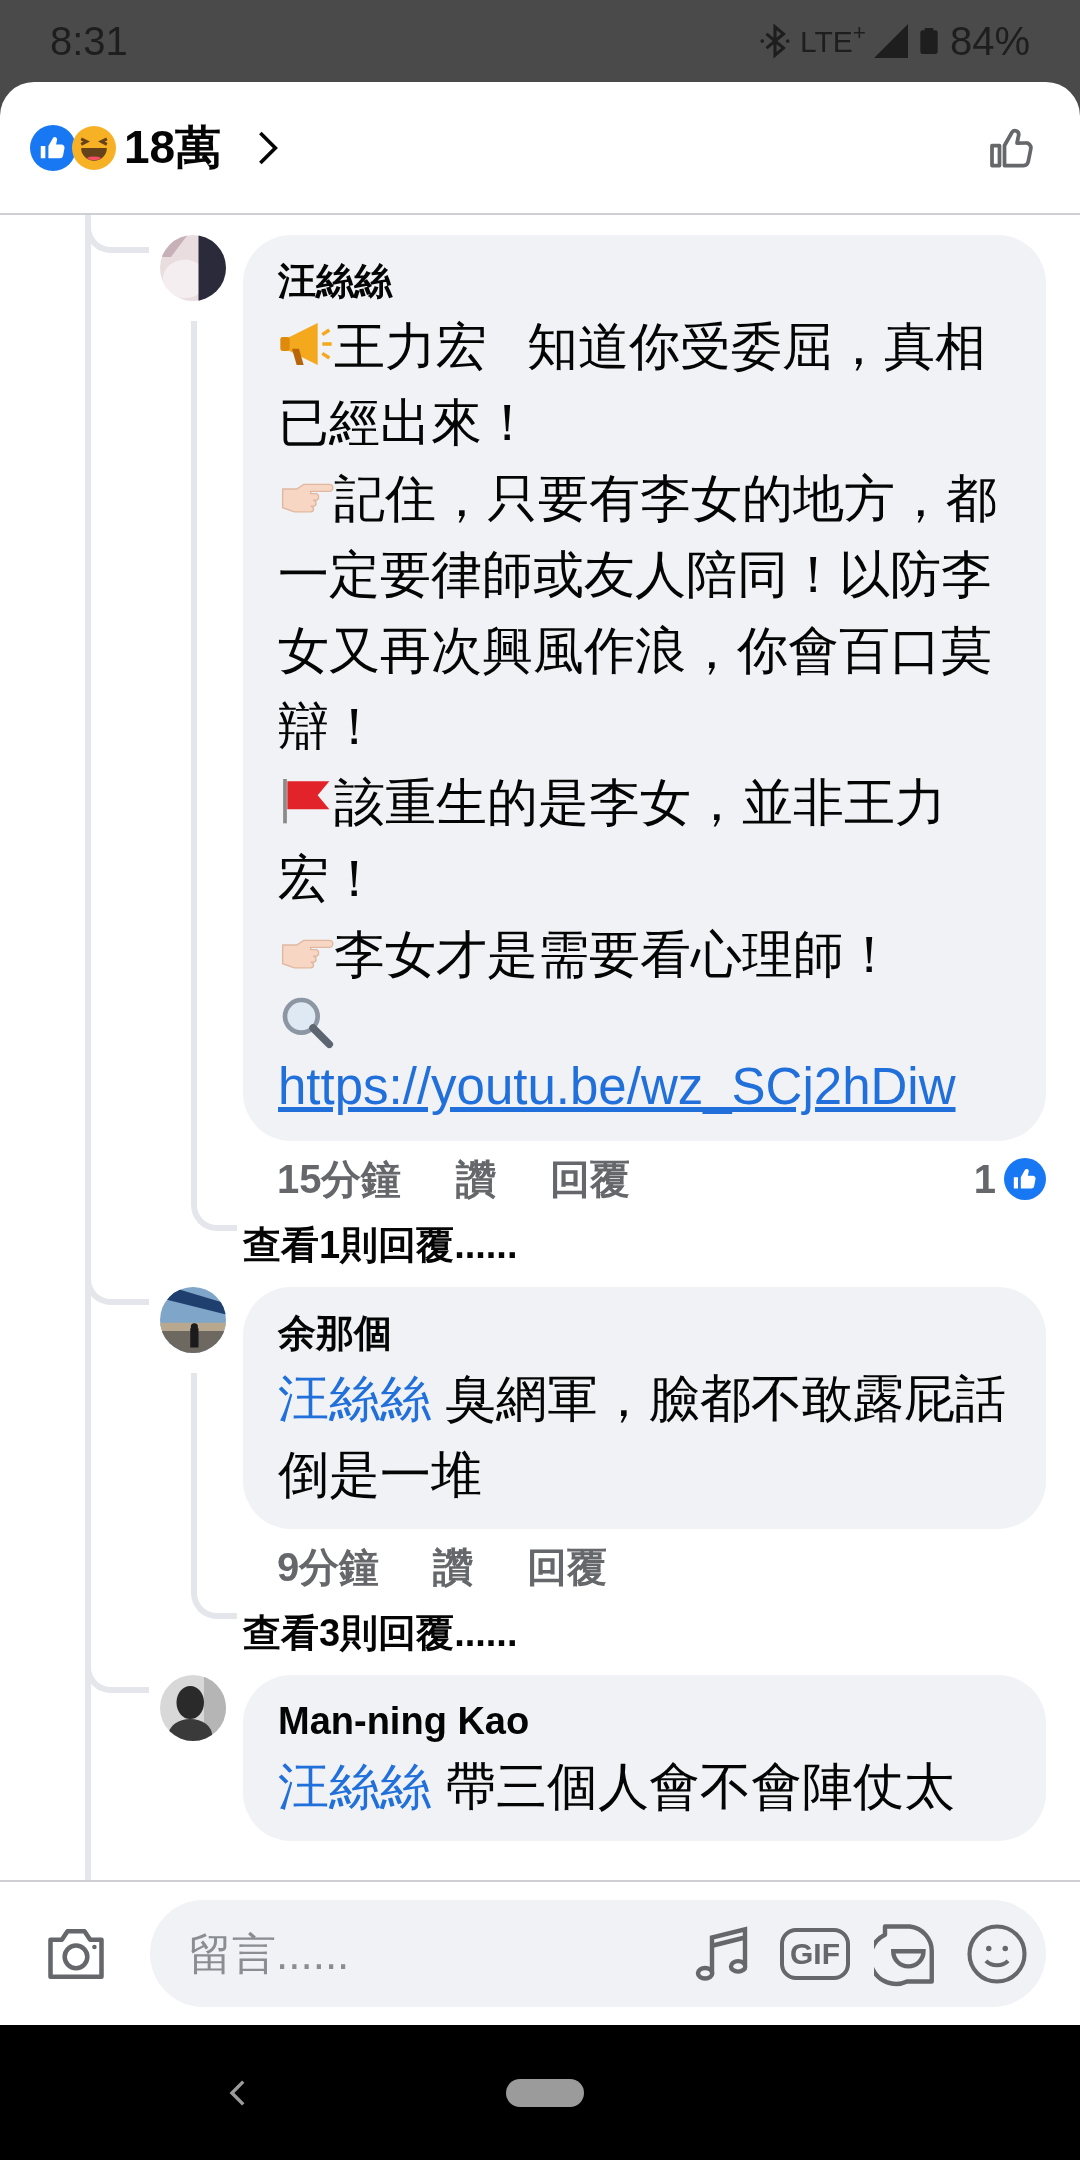 The height and width of the screenshot is (2160, 1080). Describe the element at coordinates (890, 41) in the screenshot. I see `signal-icon` at that location.